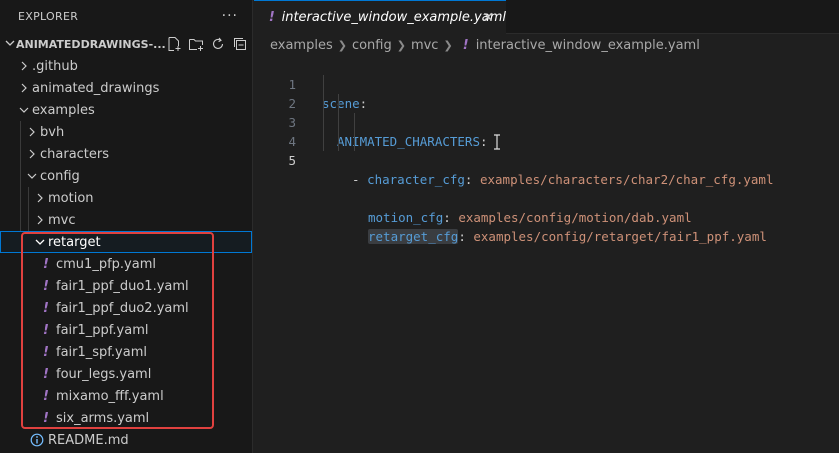  What do you see at coordinates (546, 17) in the screenshot?
I see `editor-tab-bar: ! interactive_window_example.yaml ✕` at bounding box center [546, 17].